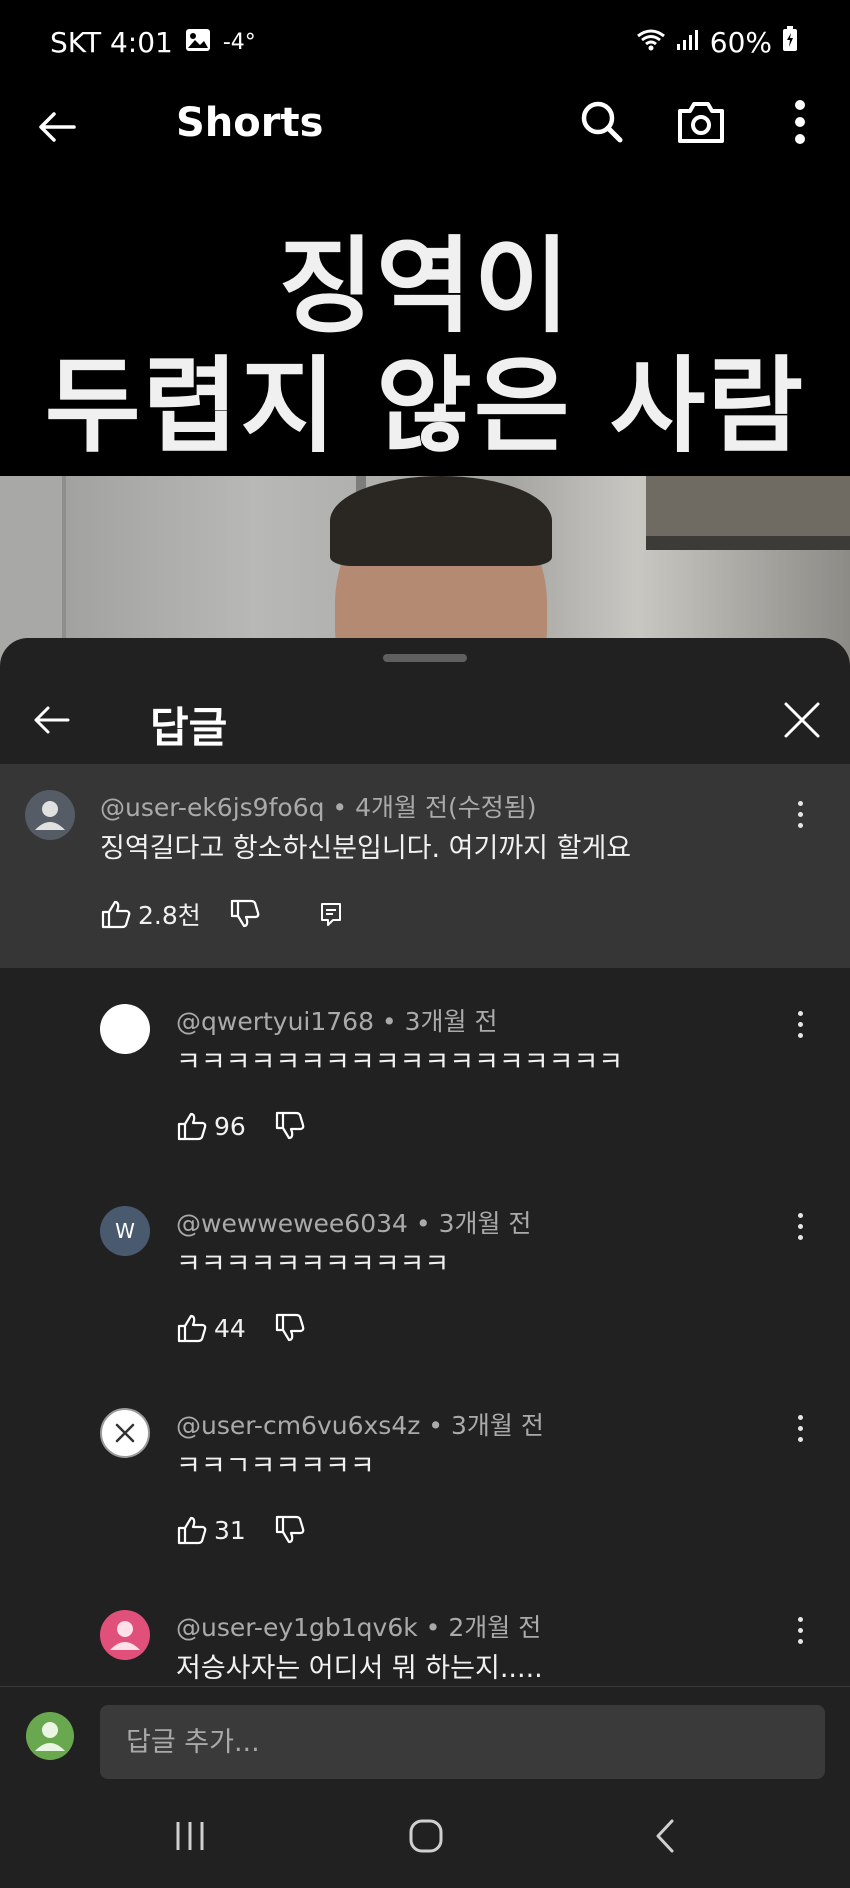  What do you see at coordinates (425, 42) in the screenshot?
I see `status-bar: SKT 4:01 -4° 60%` at bounding box center [425, 42].